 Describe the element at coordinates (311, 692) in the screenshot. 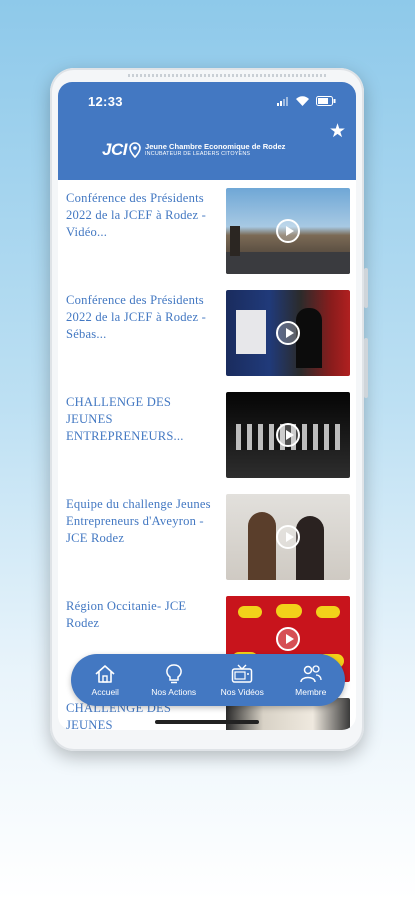

I see `nav-label: Membre` at that location.